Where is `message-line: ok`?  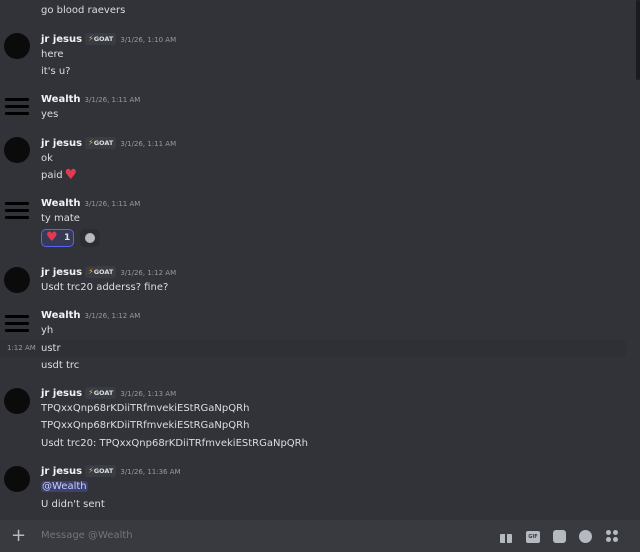 message-line: ok is located at coordinates (315, 158).